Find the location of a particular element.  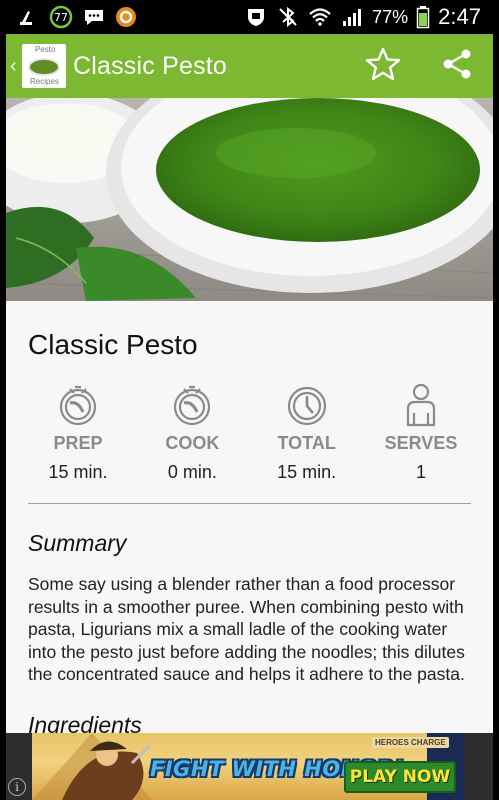

chat-icon is located at coordinates (94, 17).